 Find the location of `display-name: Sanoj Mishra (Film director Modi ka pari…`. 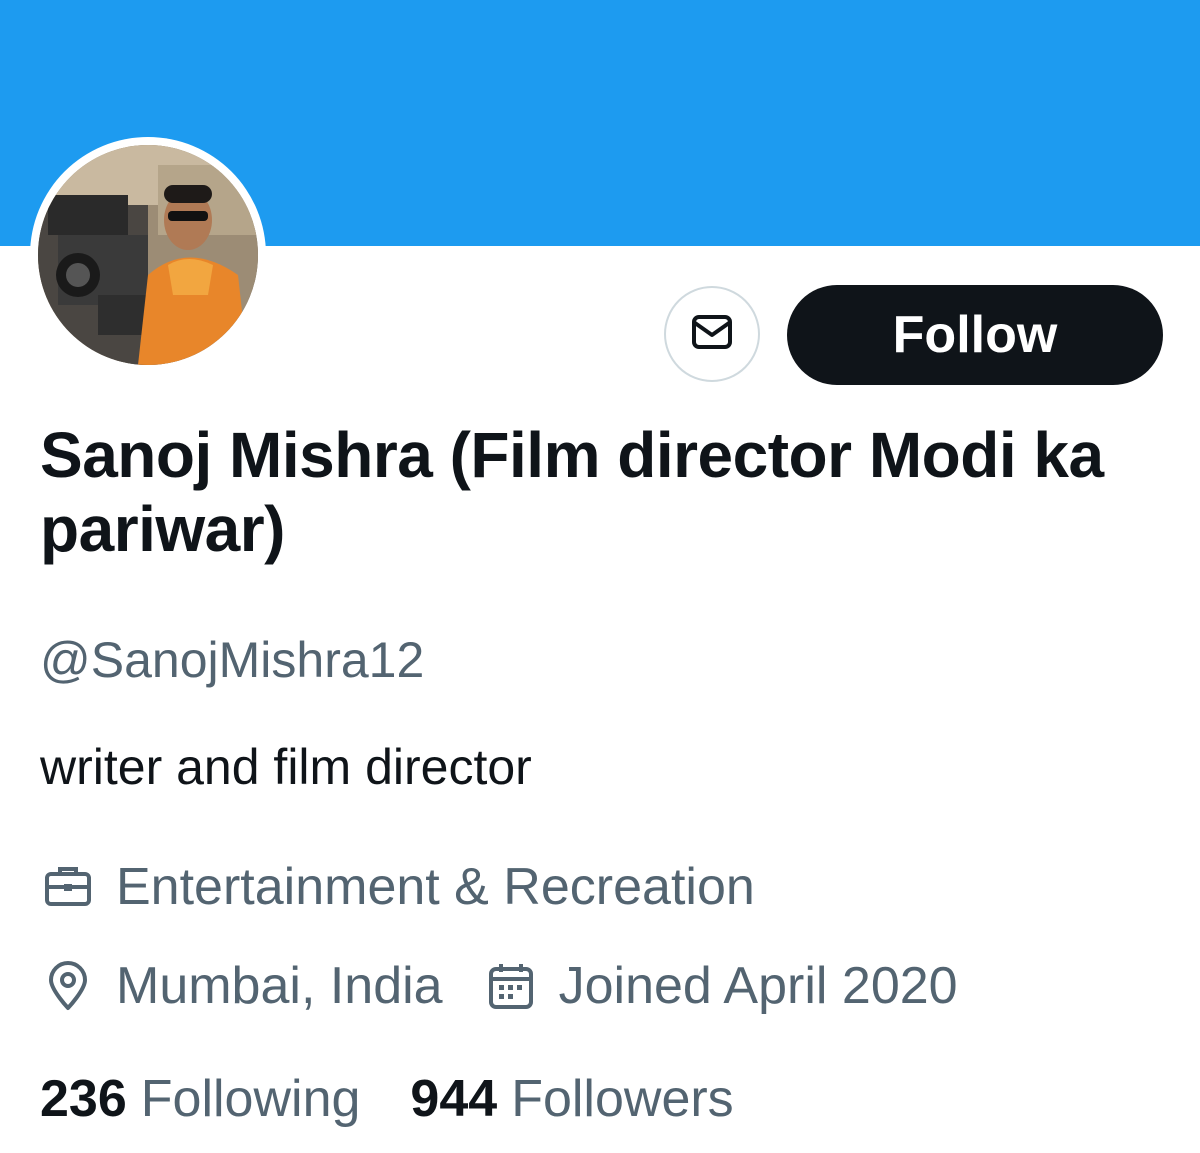

display-name: Sanoj Mishra (Film director Modi ka pari… is located at coordinates (572, 492).